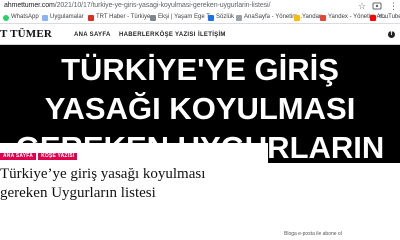 The height and width of the screenshot is (240, 400). I want to click on tag-home: ANA SAYFA, so click(18, 156).